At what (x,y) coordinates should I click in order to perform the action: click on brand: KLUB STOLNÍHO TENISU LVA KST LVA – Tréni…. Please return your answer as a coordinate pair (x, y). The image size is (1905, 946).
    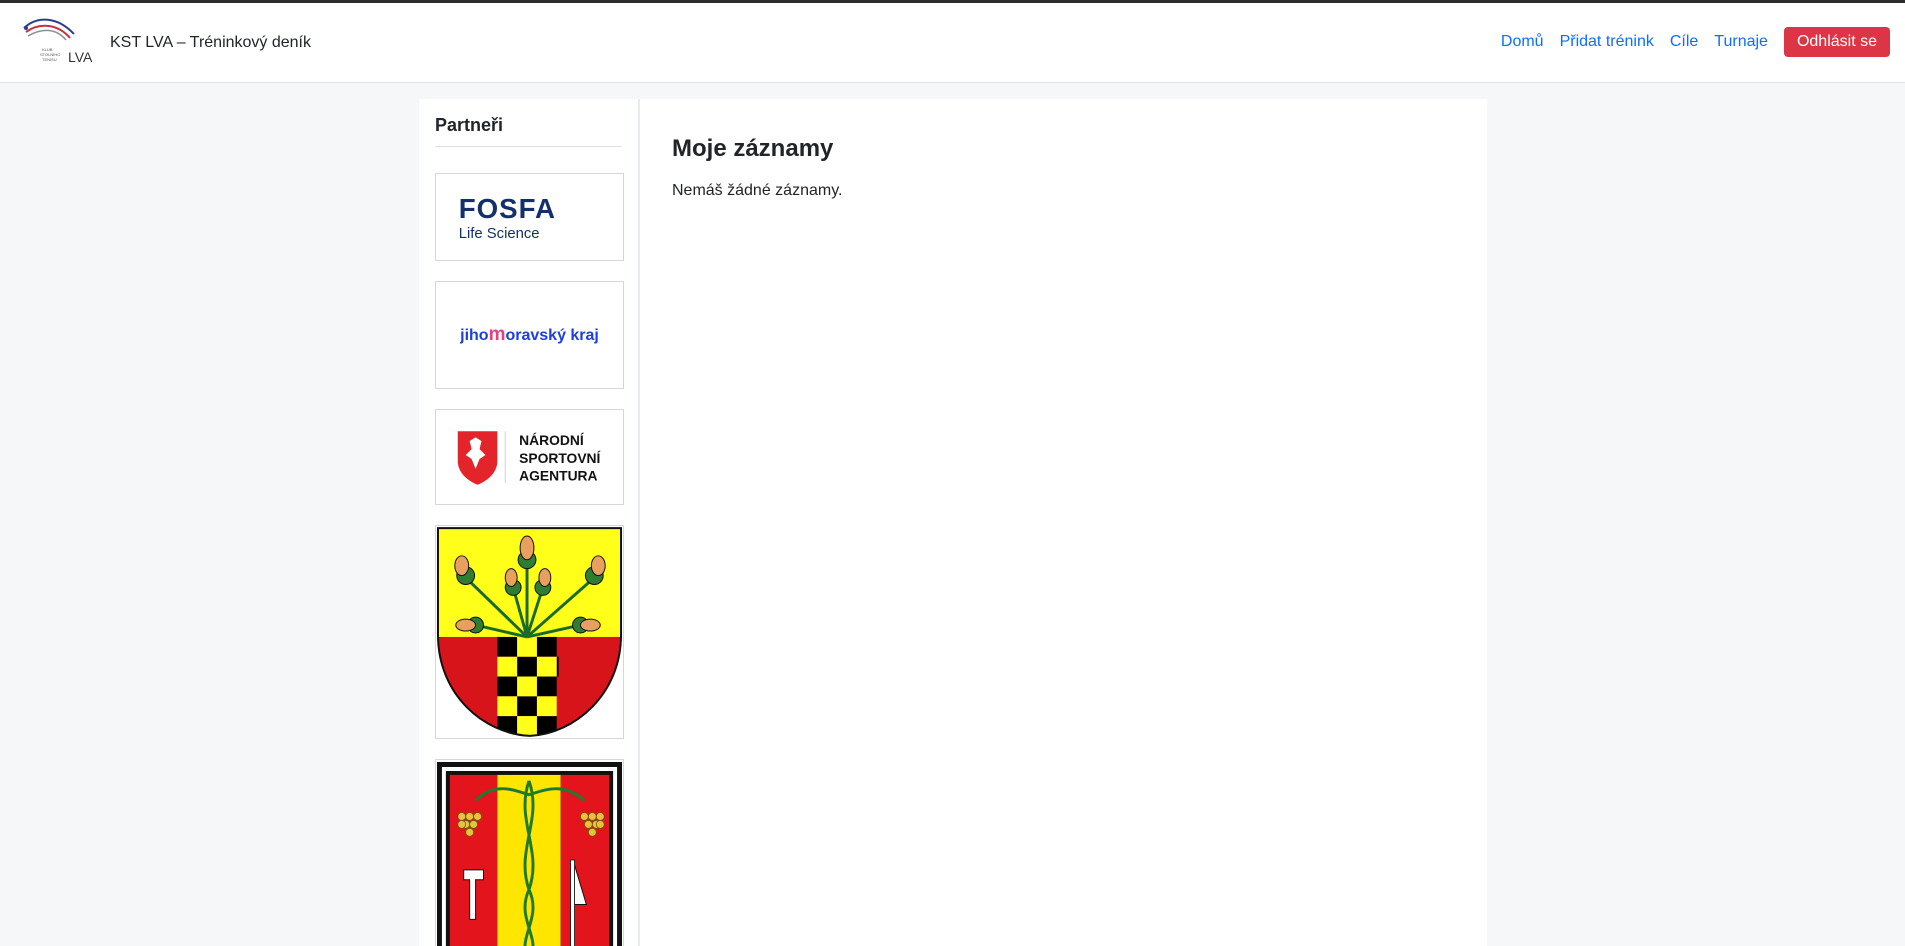
    Looking at the image, I should click on (166, 43).